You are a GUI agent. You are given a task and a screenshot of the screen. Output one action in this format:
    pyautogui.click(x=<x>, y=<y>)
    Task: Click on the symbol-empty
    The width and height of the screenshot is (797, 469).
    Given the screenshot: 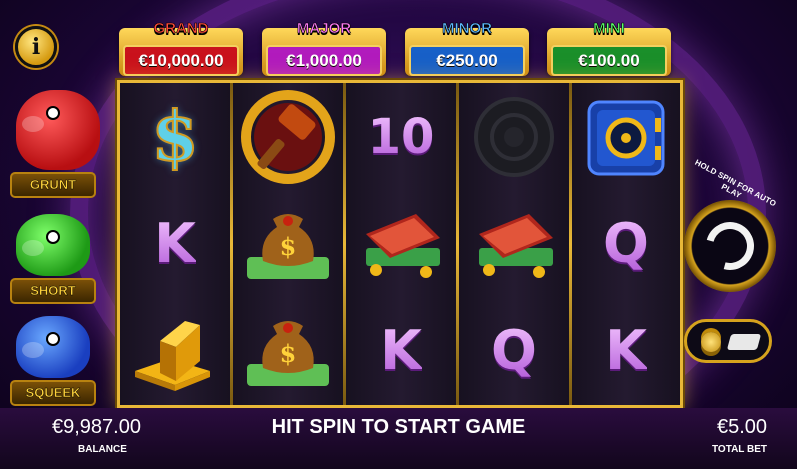 What is the action you would take?
    pyautogui.click(x=514, y=136)
    